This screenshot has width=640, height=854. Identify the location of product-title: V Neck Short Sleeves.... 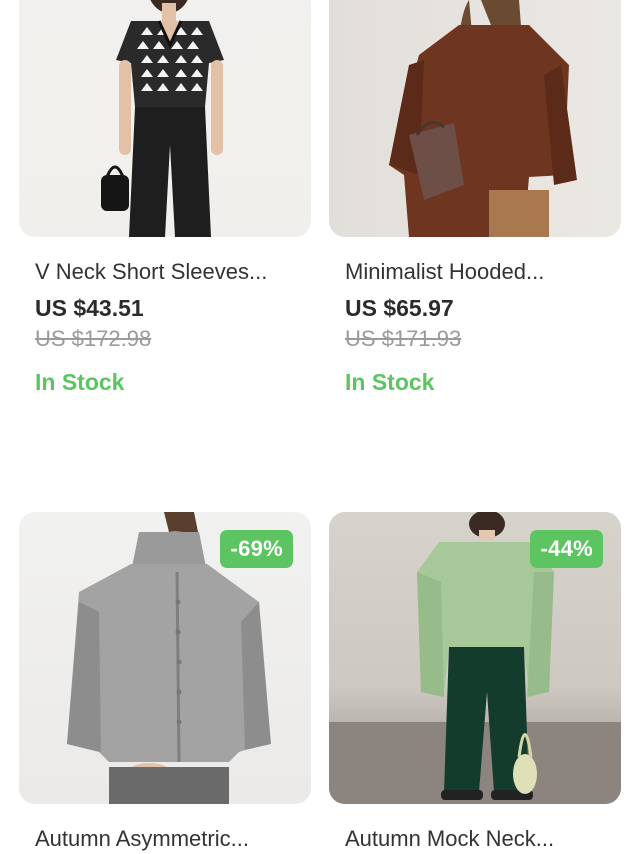
(171, 272).